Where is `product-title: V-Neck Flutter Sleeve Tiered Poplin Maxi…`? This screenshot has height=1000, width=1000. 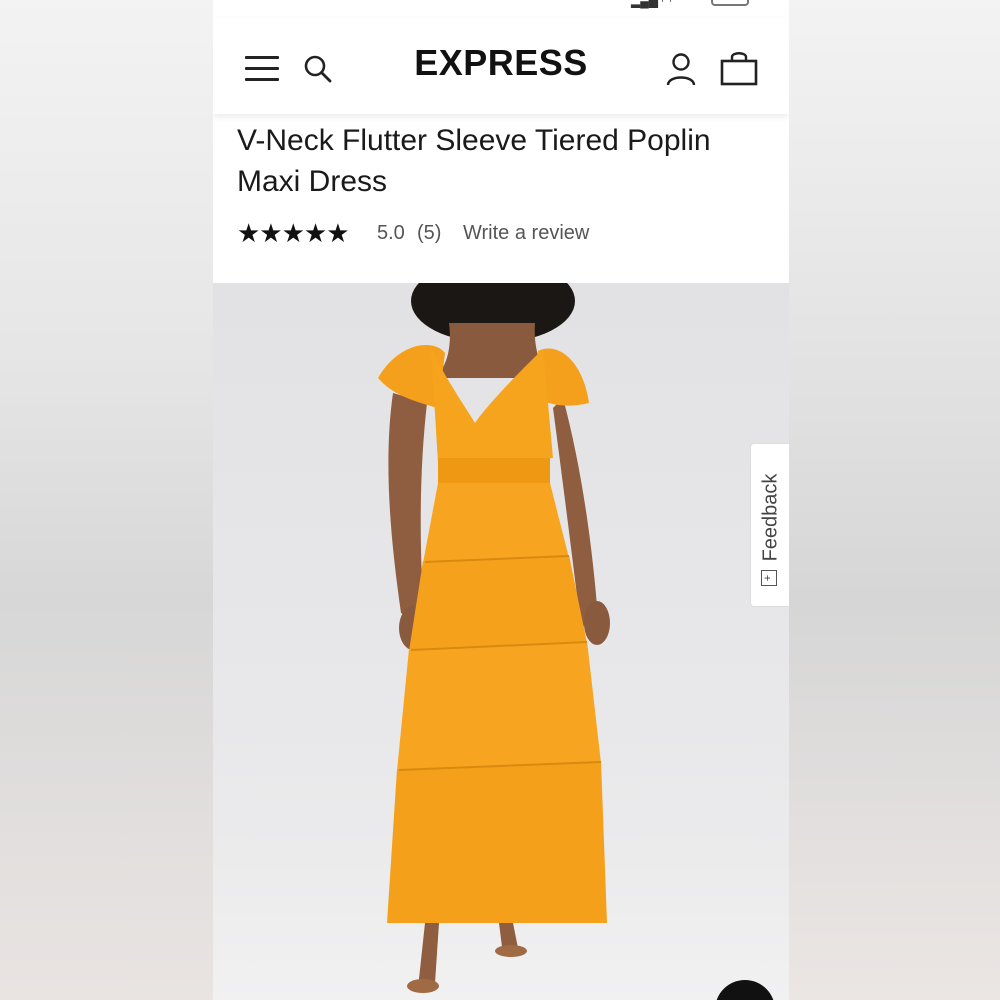 product-title: V-Neck Flutter Sleeve Tiered Poplin Maxi… is located at coordinates (474, 161).